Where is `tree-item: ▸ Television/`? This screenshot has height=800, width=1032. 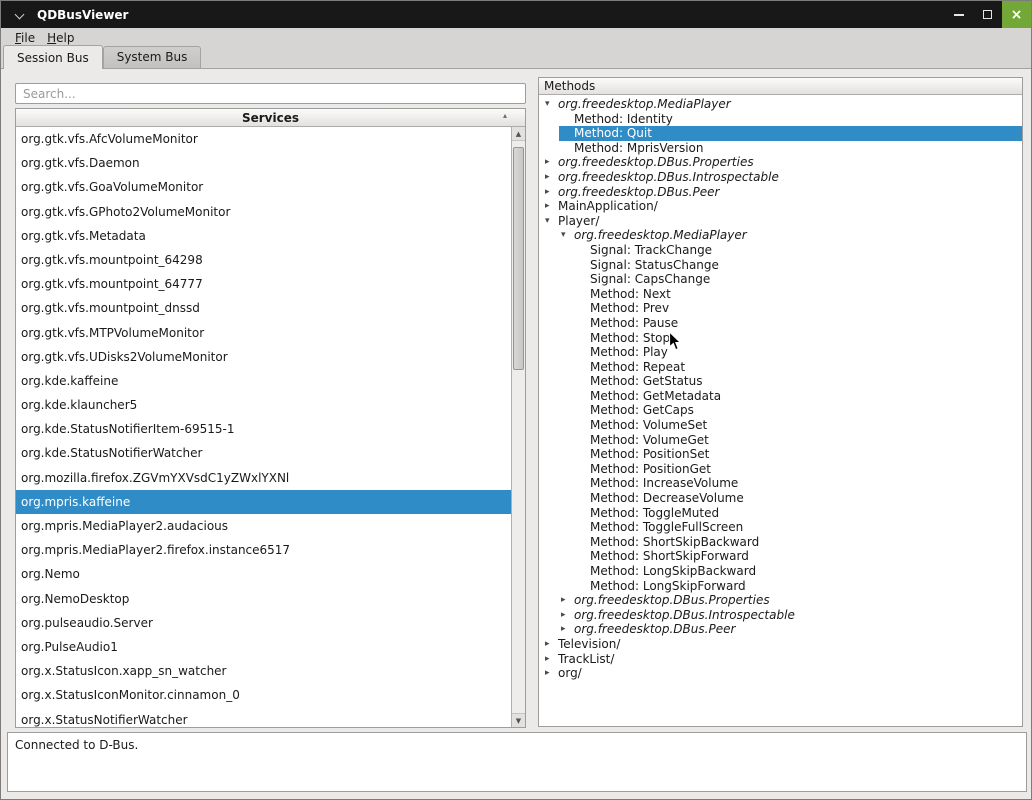 tree-item: ▸ Television/ is located at coordinates (780, 644).